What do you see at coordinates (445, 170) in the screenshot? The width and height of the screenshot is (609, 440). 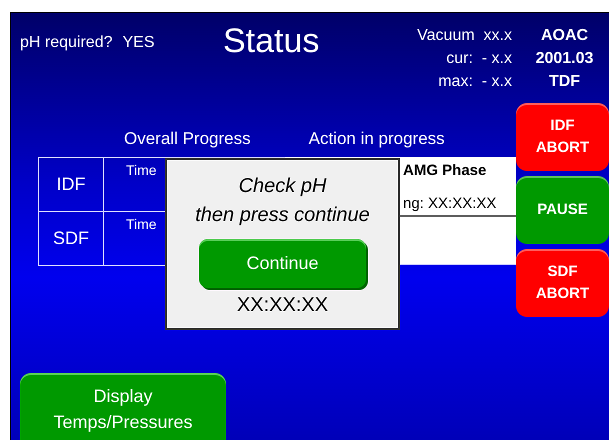 I see `phase-label: AMG Phase` at bounding box center [445, 170].